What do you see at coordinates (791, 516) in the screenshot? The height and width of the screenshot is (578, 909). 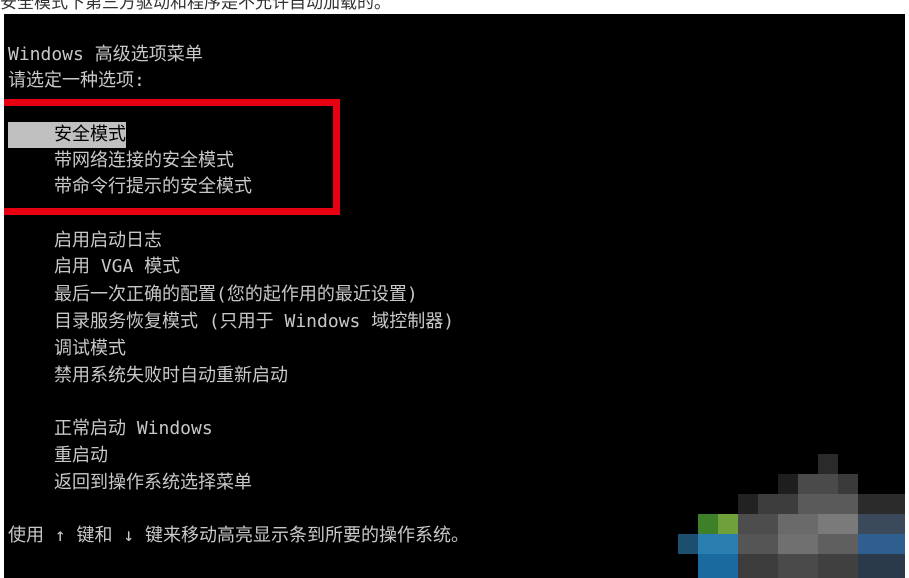 I see `pixelated-watermark` at bounding box center [791, 516].